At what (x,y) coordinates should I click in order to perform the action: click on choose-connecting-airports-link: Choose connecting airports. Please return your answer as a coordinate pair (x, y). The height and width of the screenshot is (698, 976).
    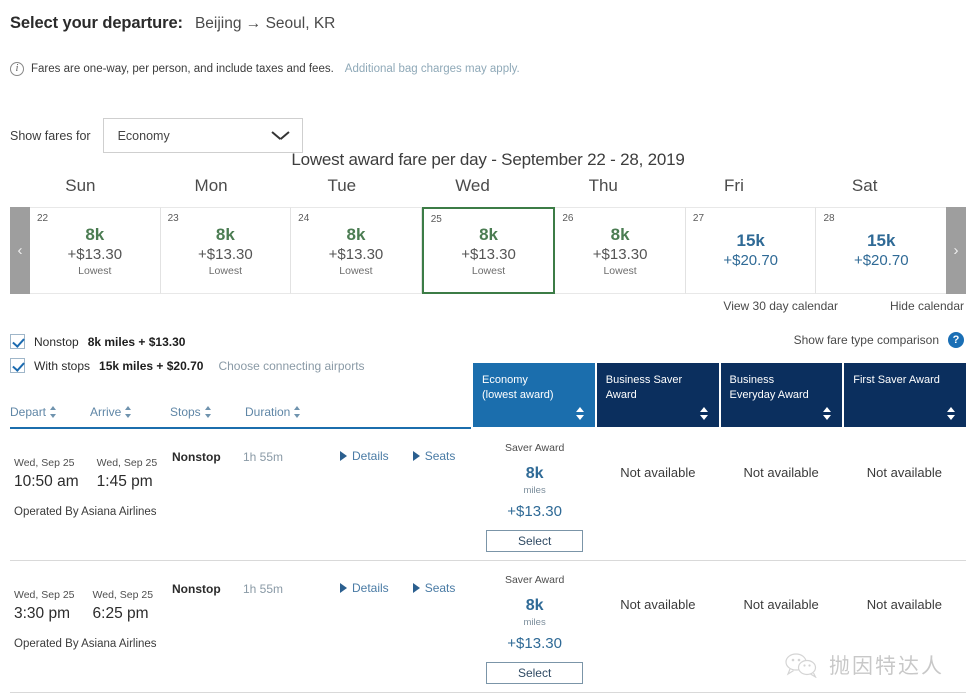
    Looking at the image, I should click on (291, 366).